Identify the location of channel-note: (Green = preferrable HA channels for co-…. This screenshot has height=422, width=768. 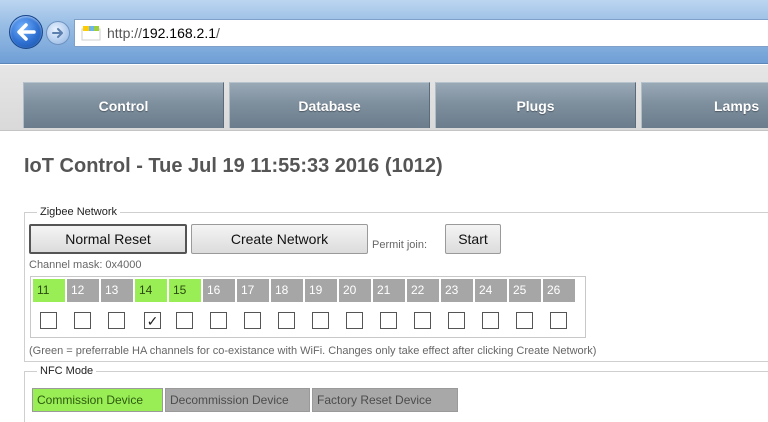
(313, 351).